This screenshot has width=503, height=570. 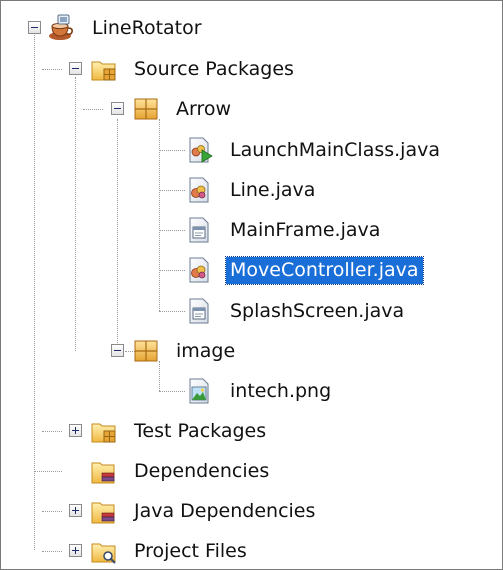 What do you see at coordinates (75, 550) in the screenshot?
I see `expand-toggle-project-files` at bounding box center [75, 550].